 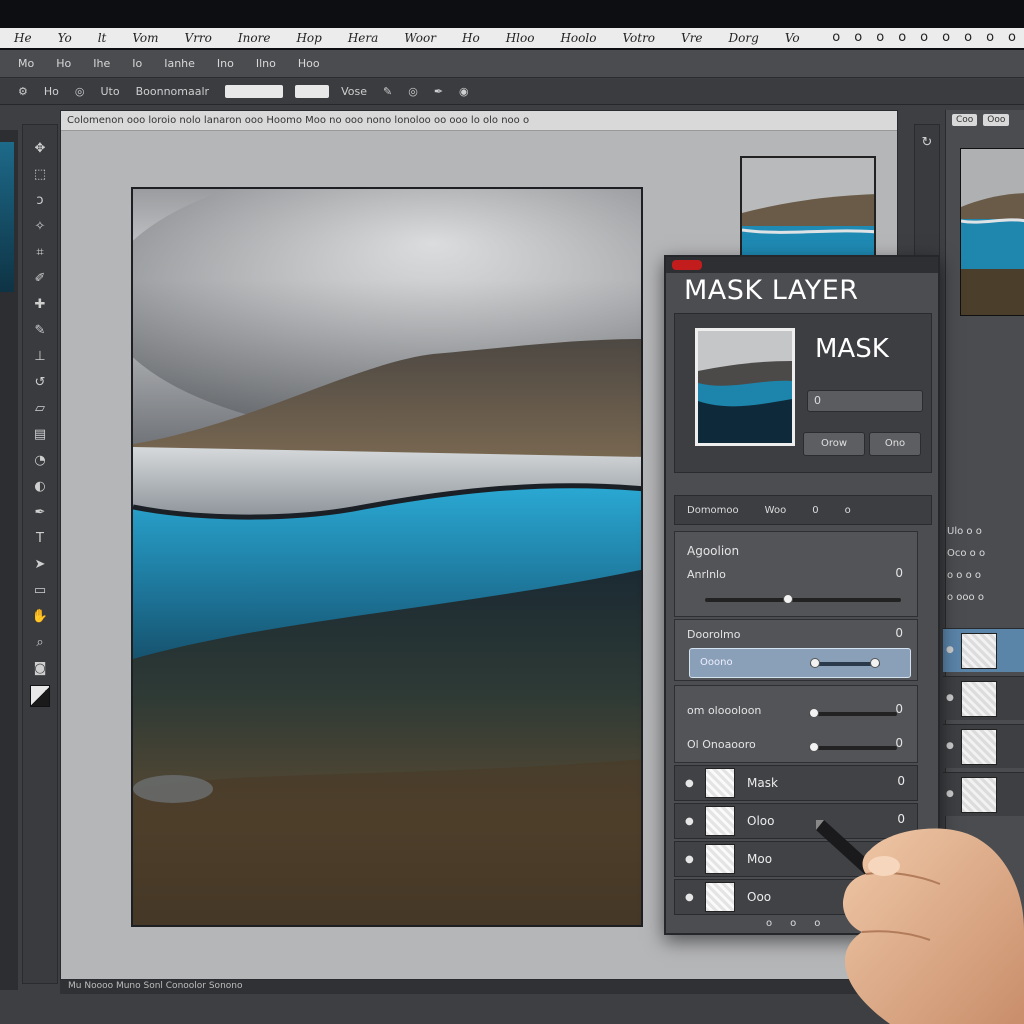 I want to click on menu-item: Hera, so click(x=363, y=38).